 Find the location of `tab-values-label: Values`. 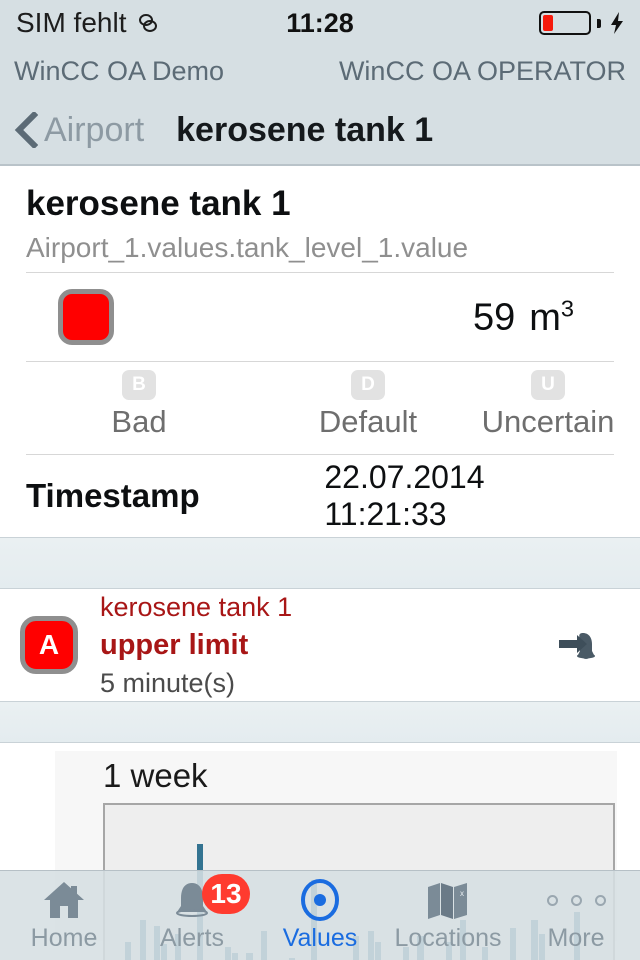

tab-values-label: Values is located at coordinates (320, 938).